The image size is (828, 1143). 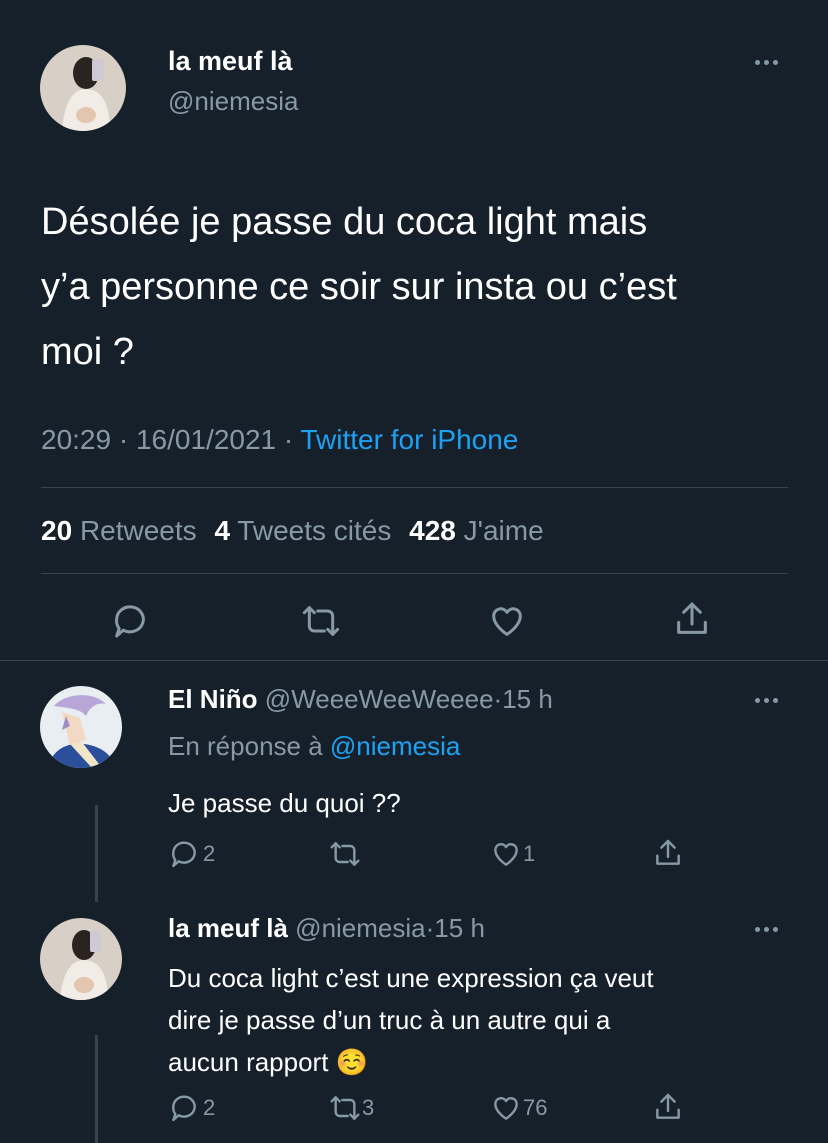 What do you see at coordinates (138, 530) in the screenshot?
I see `retweets-label: Retweets` at bounding box center [138, 530].